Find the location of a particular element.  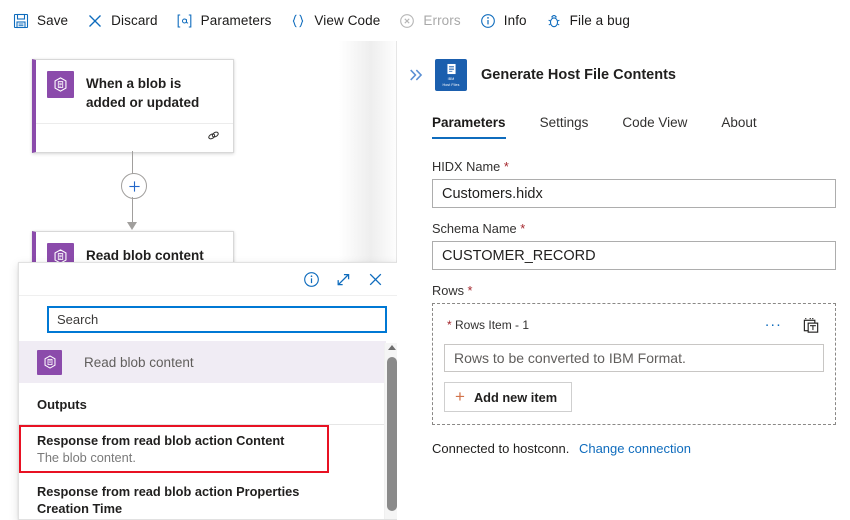

bug-icon is located at coordinates (554, 21).